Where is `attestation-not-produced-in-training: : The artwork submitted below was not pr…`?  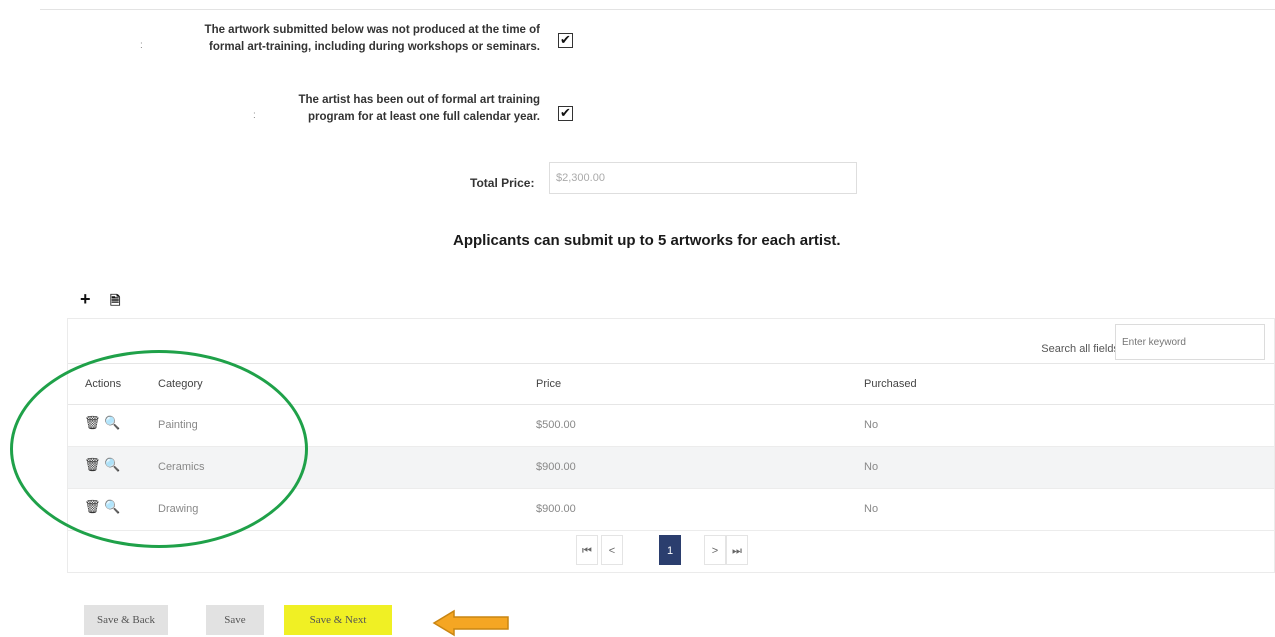 attestation-not-produced-in-training: : The artwork submitted below was not pr… is located at coordinates (340, 42).